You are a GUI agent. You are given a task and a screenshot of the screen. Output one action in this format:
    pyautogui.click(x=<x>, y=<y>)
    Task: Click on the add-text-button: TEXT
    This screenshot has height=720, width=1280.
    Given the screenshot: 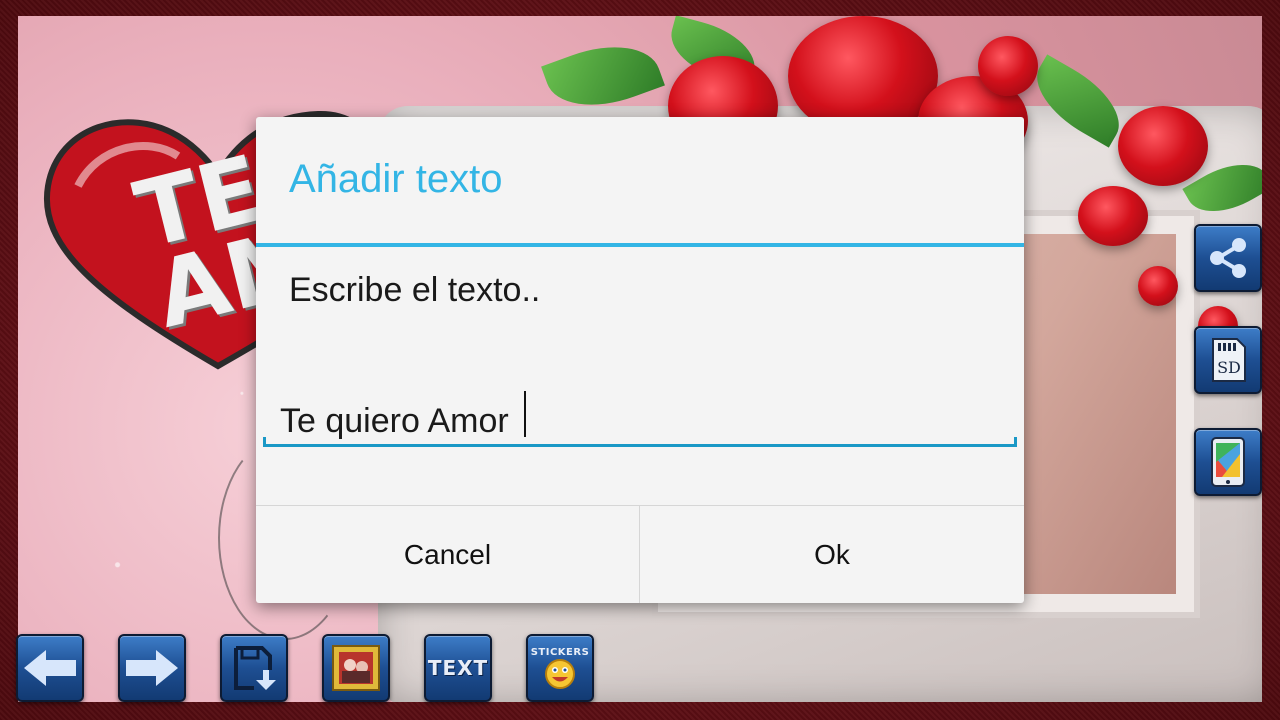 What is the action you would take?
    pyautogui.click(x=458, y=668)
    